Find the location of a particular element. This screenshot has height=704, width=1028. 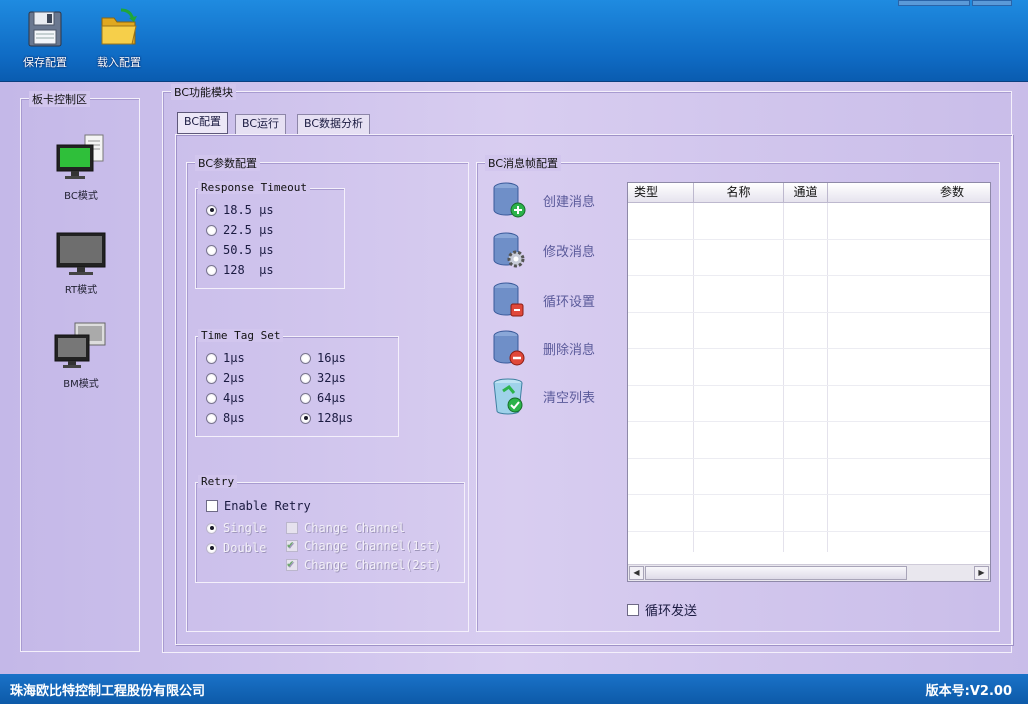

tab-bc-run: BC运行 is located at coordinates (261, 124).